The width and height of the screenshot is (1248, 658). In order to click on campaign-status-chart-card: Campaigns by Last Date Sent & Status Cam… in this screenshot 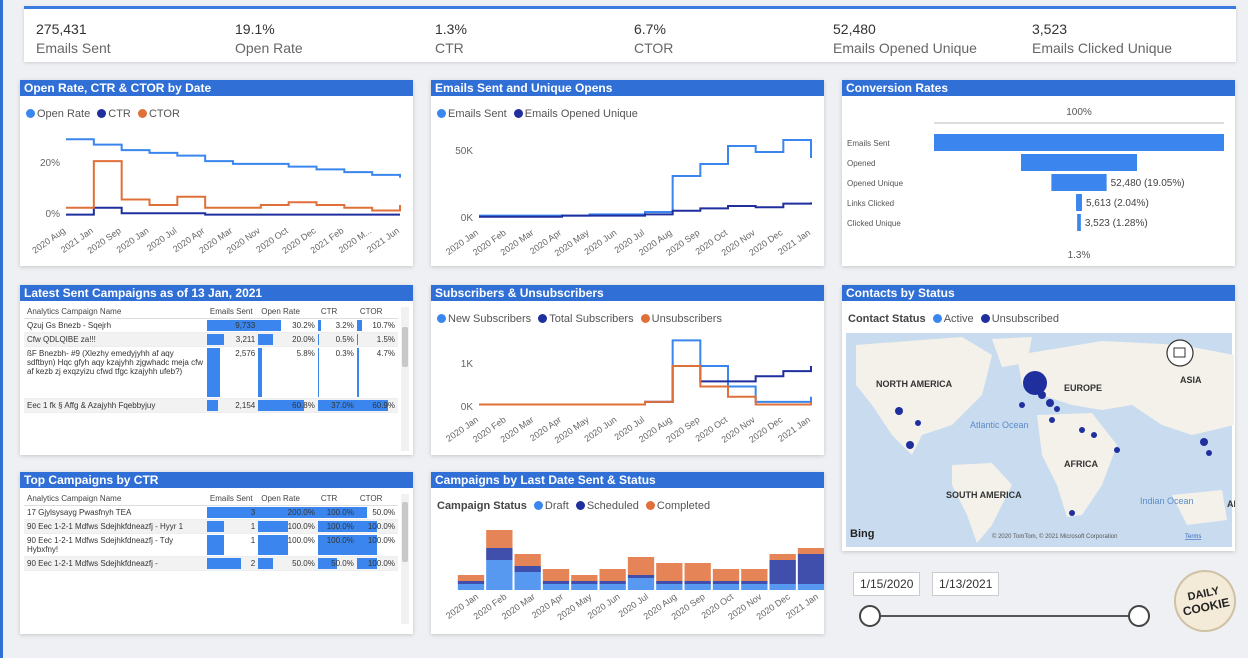, I will do `click(627, 553)`.